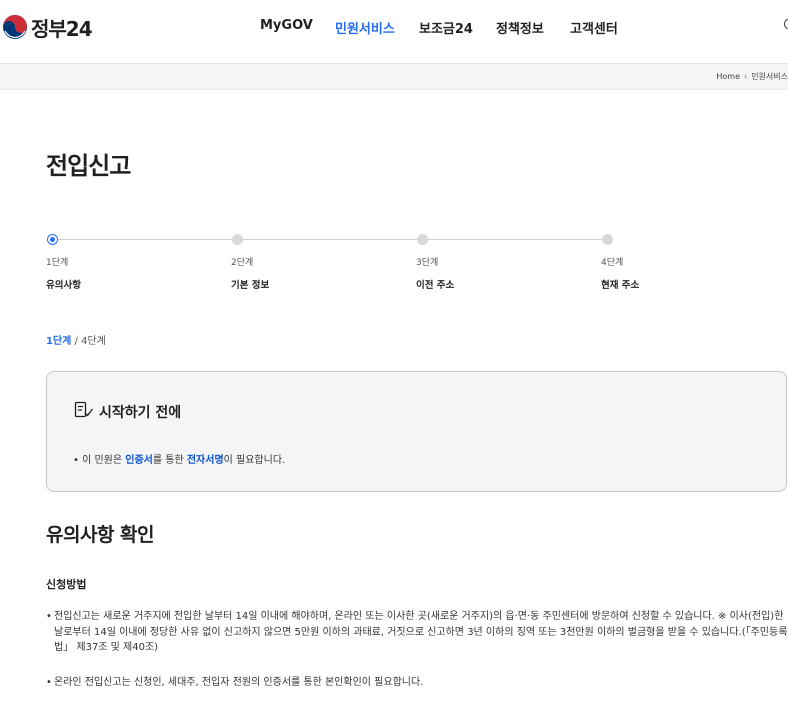 The width and height of the screenshot is (788, 707). Describe the element at coordinates (254, 460) in the screenshot. I see `notice-text-part: 이 필요합니다.` at that location.